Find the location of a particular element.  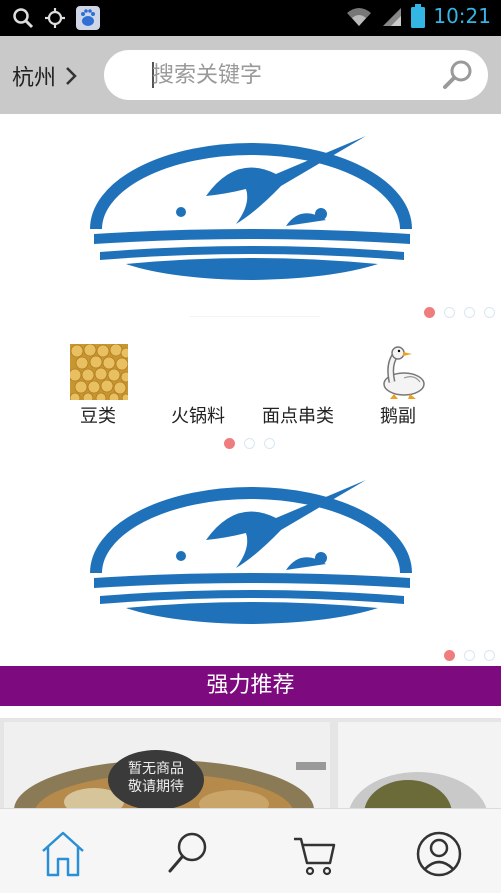

cart-icon is located at coordinates (315, 860).